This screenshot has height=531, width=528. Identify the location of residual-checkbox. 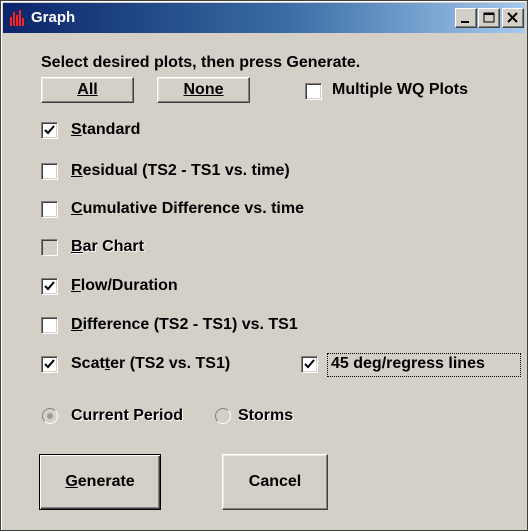
(49, 171).